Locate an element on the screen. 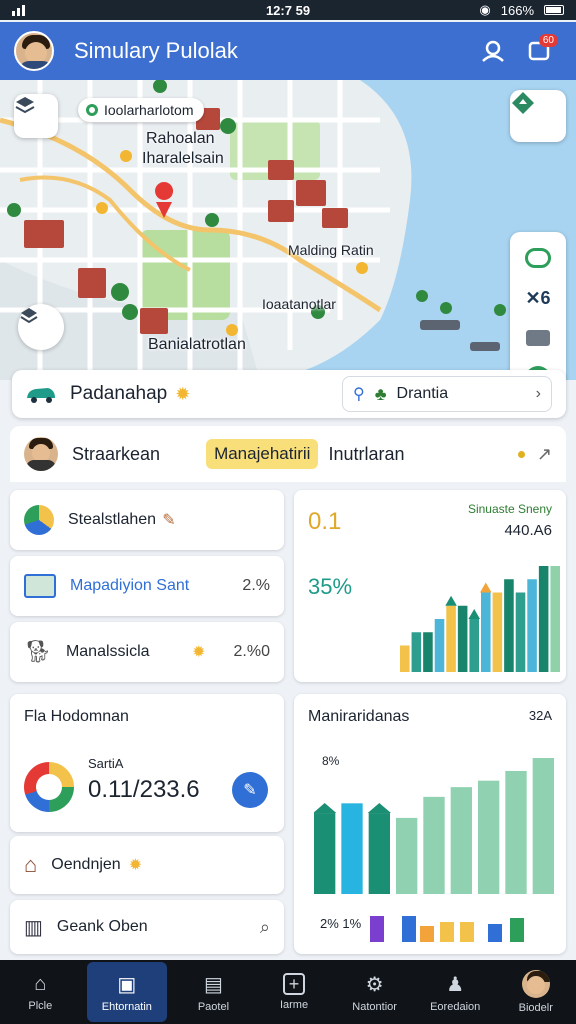  nav-avatar is located at coordinates (535, 984).